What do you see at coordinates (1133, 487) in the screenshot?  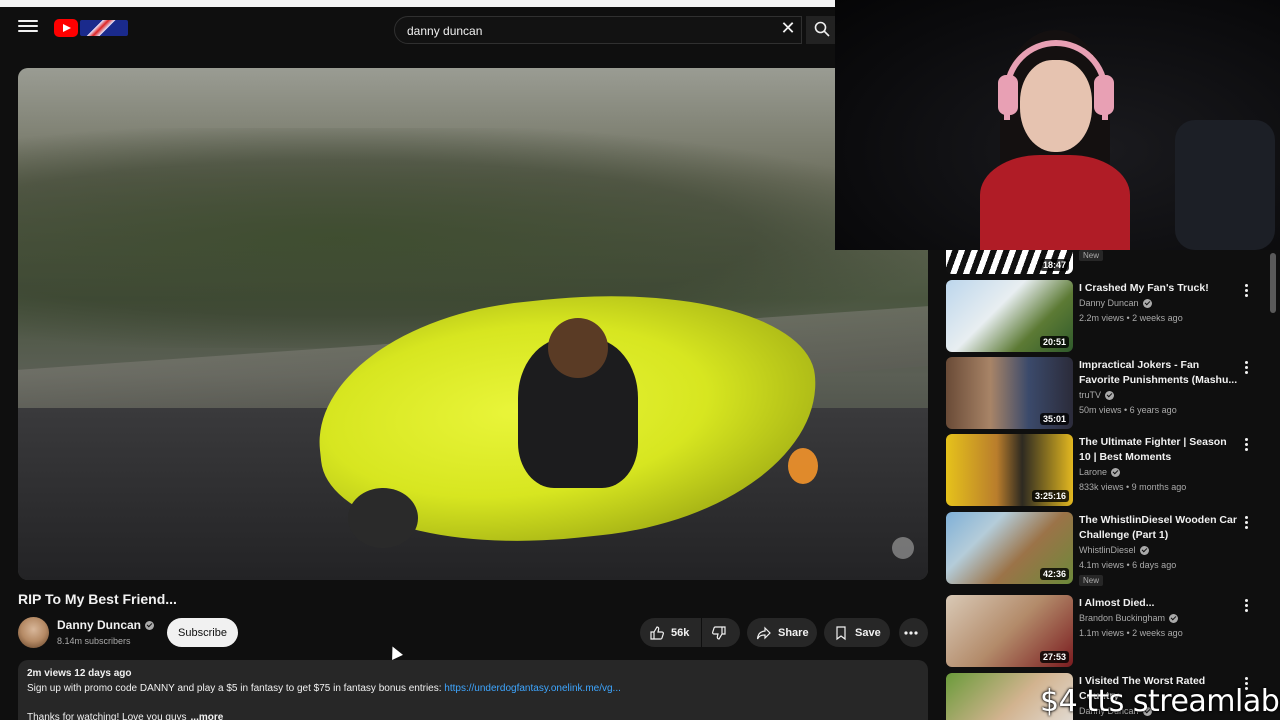 I see `recommendation-meta: 833k views • 9 months ago` at bounding box center [1133, 487].